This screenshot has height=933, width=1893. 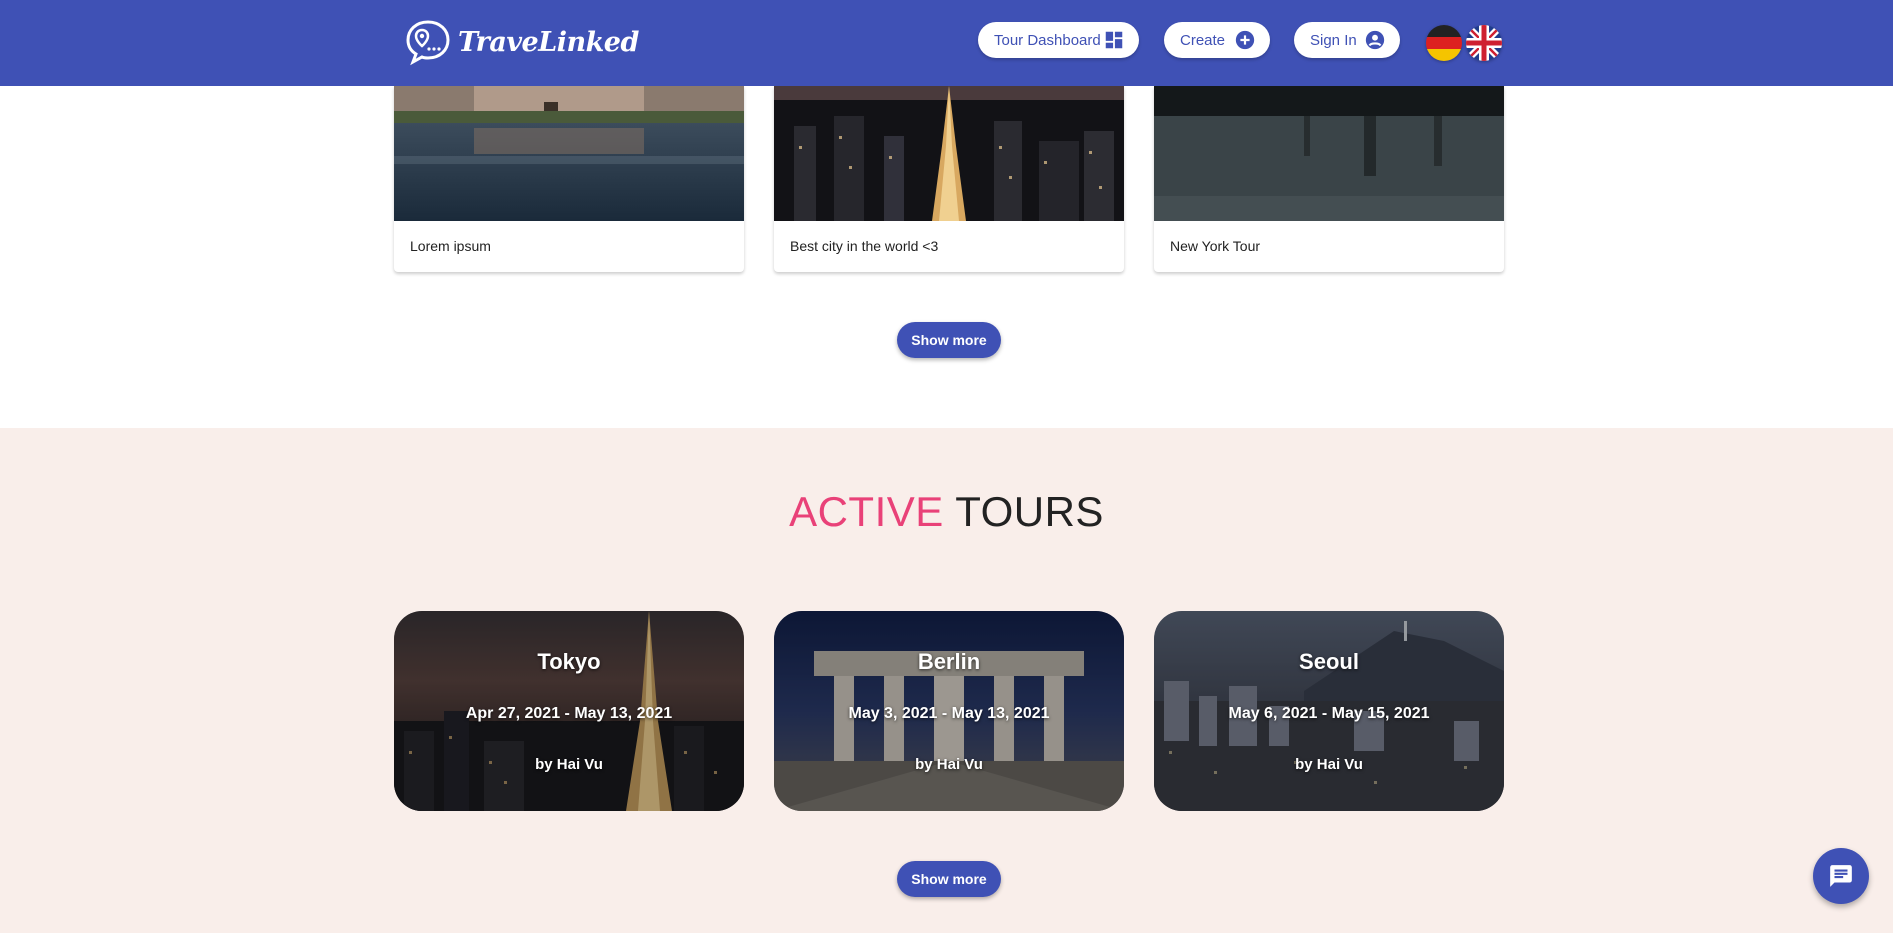 I want to click on tour-dashboard-label: Tour Dashboard, so click(x=1047, y=40).